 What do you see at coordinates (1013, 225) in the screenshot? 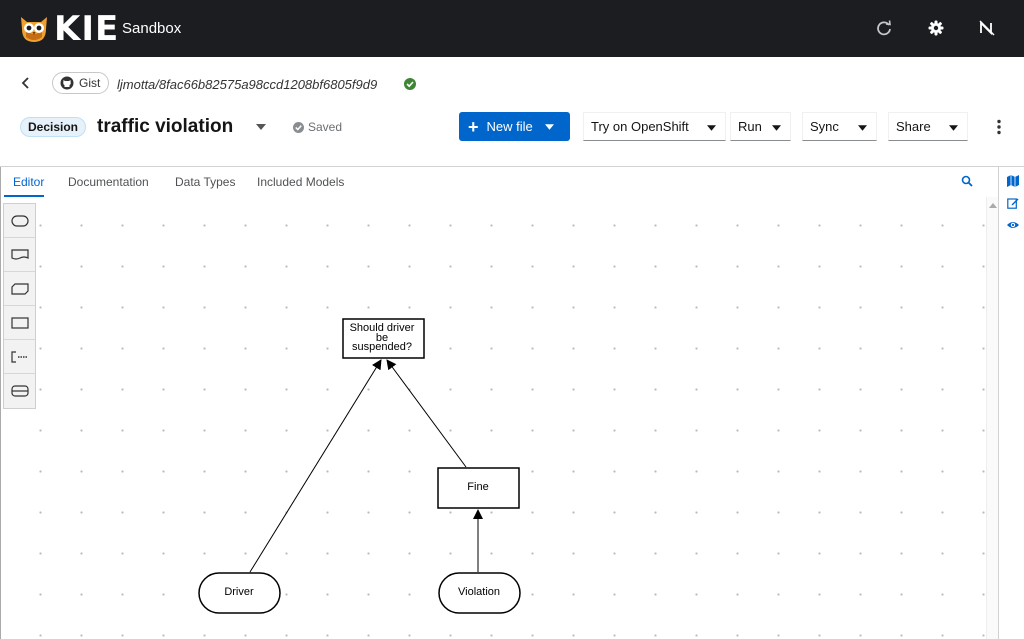
I see `preview-eye-icon` at bounding box center [1013, 225].